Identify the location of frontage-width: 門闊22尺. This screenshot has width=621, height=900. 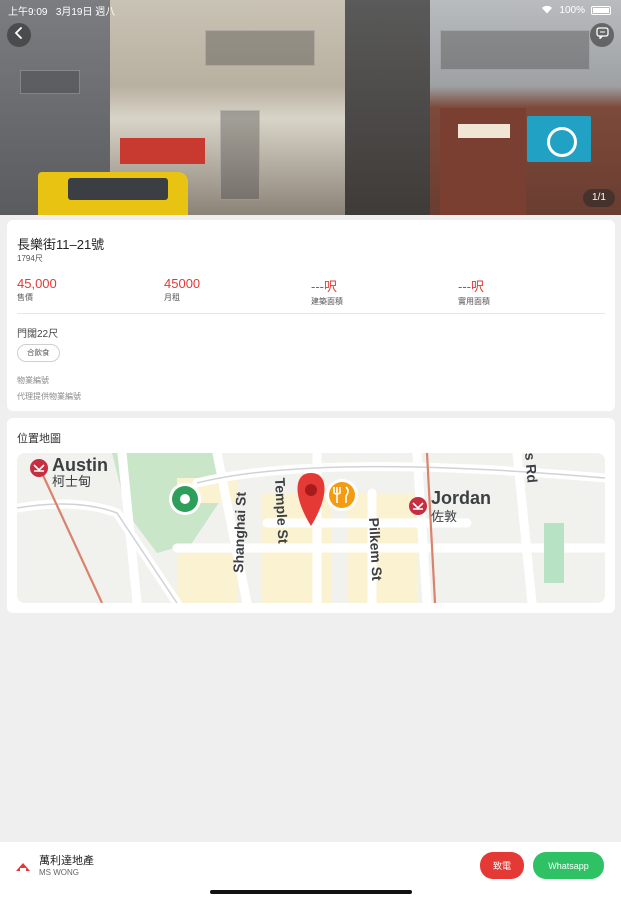
(38, 334).